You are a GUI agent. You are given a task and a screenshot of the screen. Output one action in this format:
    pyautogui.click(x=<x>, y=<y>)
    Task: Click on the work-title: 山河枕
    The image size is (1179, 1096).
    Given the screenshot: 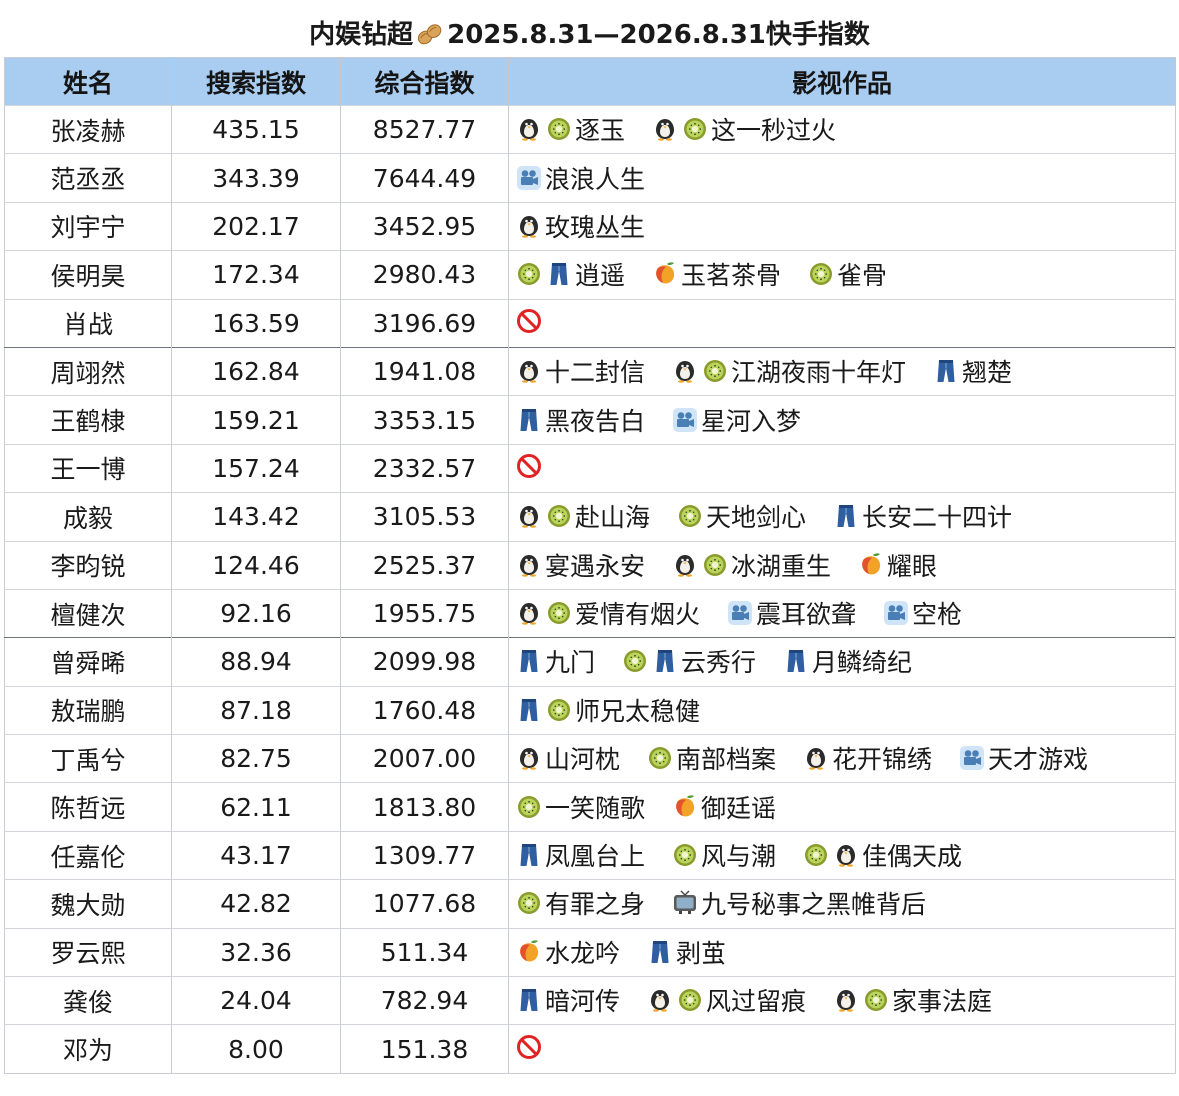 What is the action you would take?
    pyautogui.click(x=583, y=760)
    